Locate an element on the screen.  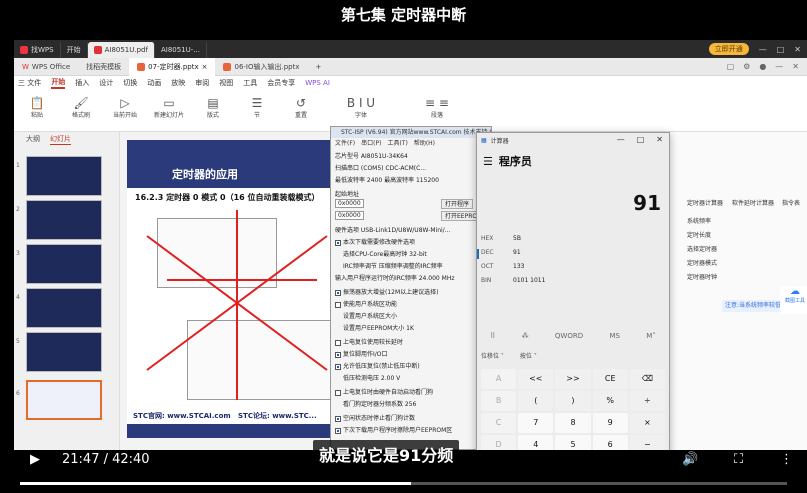
doc-tab: 06-IO输入输出.pptx is located at coordinates (261, 67).